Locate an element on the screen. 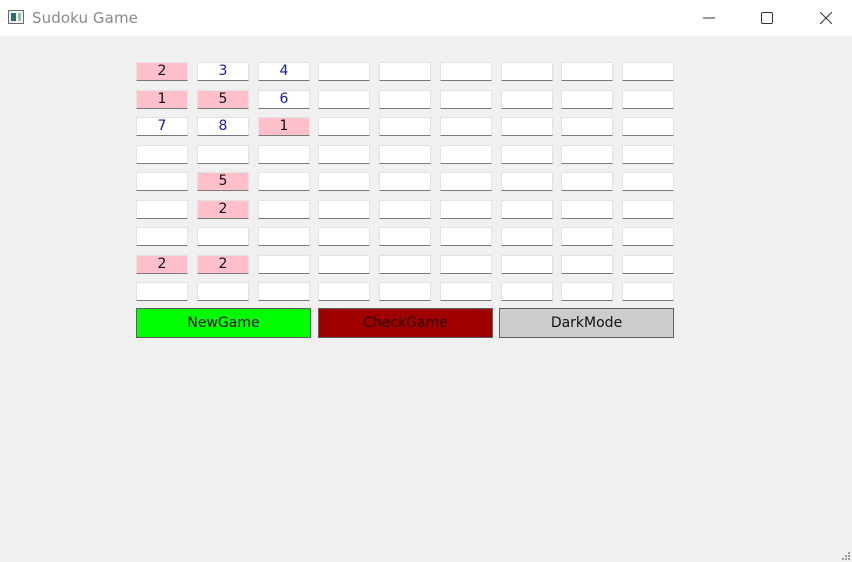 This screenshot has width=852, height=562. maximize-icon is located at coordinates (767, 18).